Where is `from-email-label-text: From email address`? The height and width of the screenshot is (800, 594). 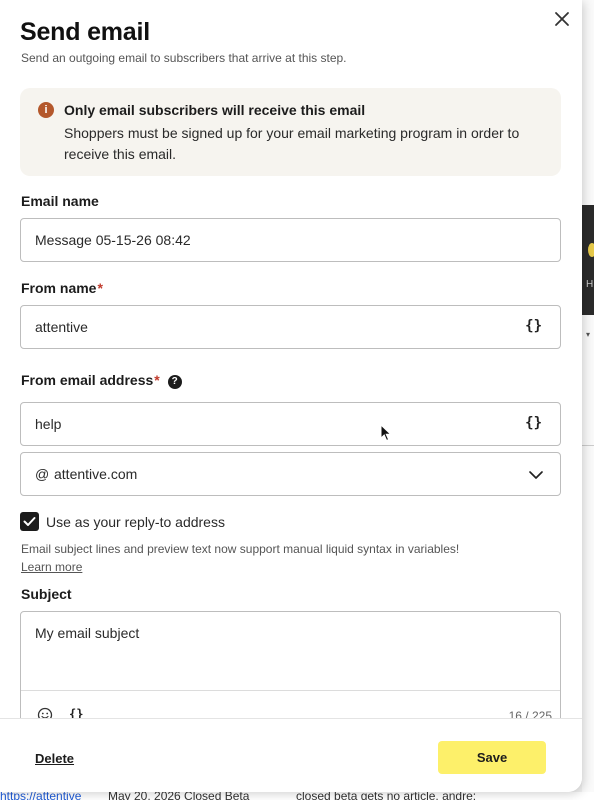
from-email-label-text: From email address is located at coordinates (87, 380).